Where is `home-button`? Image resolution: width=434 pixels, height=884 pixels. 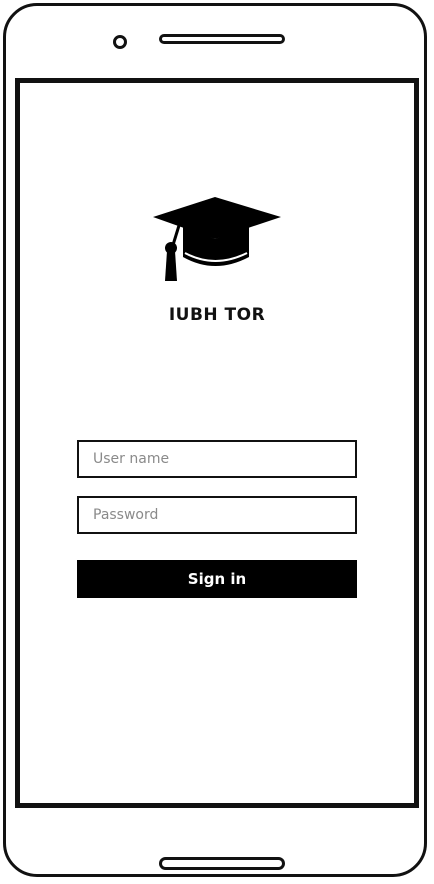
home-button is located at coordinates (222, 863).